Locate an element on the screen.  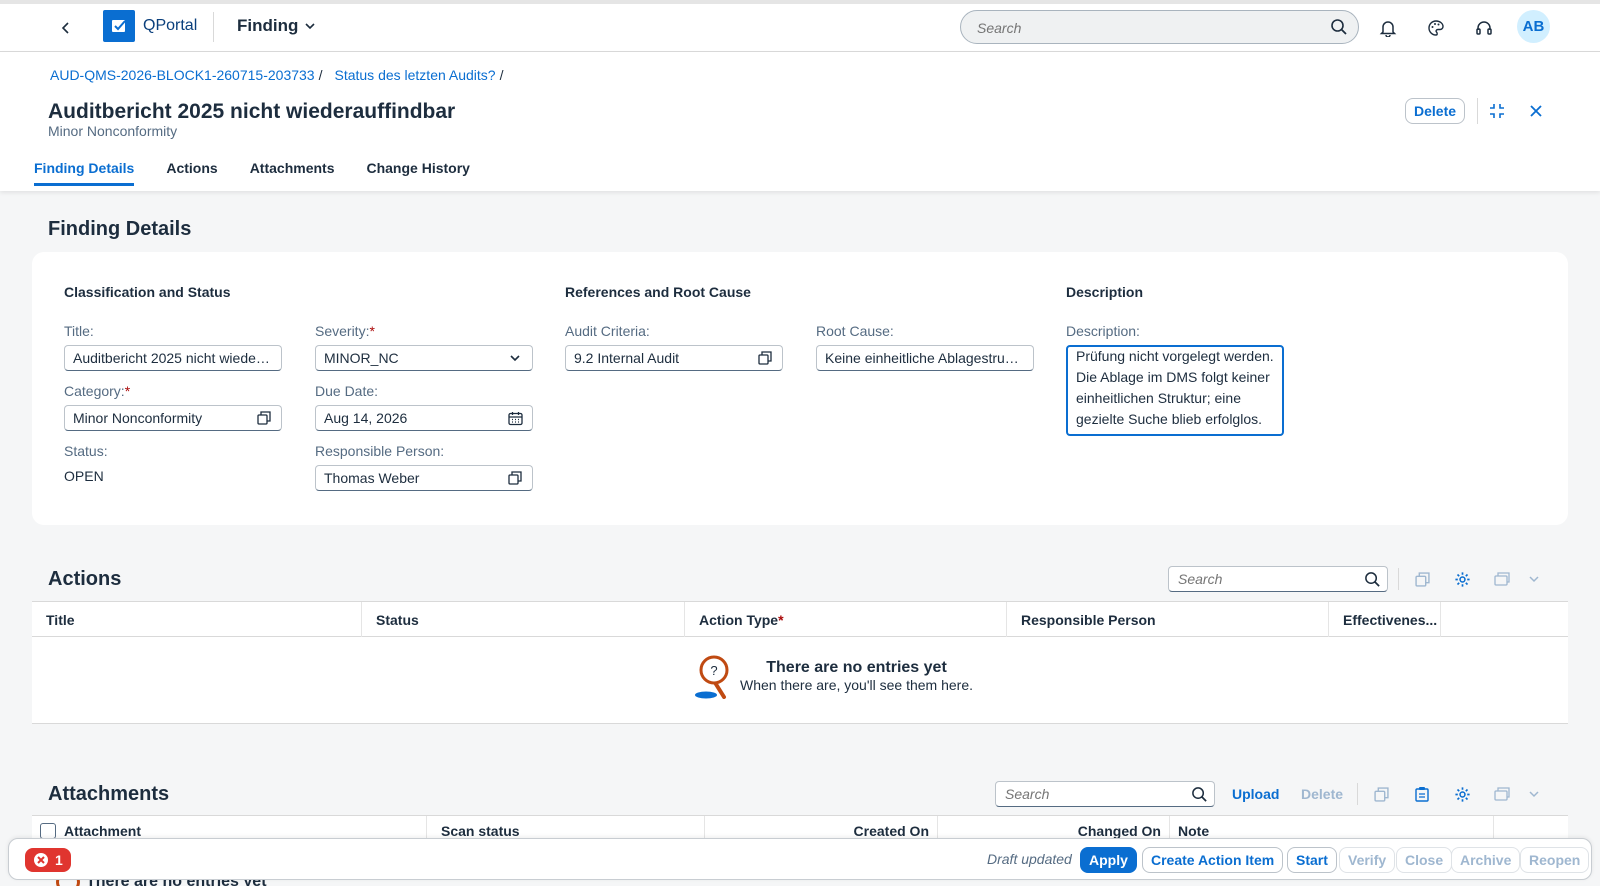
audit-criteria-field: 9.2 Internal Audit is located at coordinates (674, 358).